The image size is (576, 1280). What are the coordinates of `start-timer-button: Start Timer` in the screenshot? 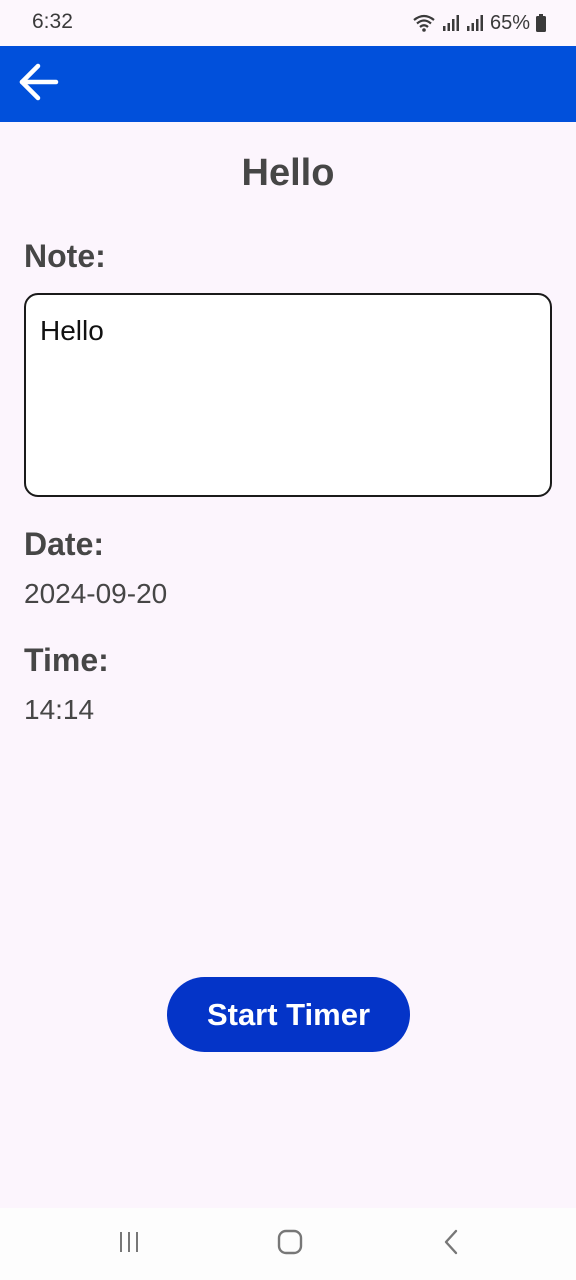 It's located at (288, 1014).